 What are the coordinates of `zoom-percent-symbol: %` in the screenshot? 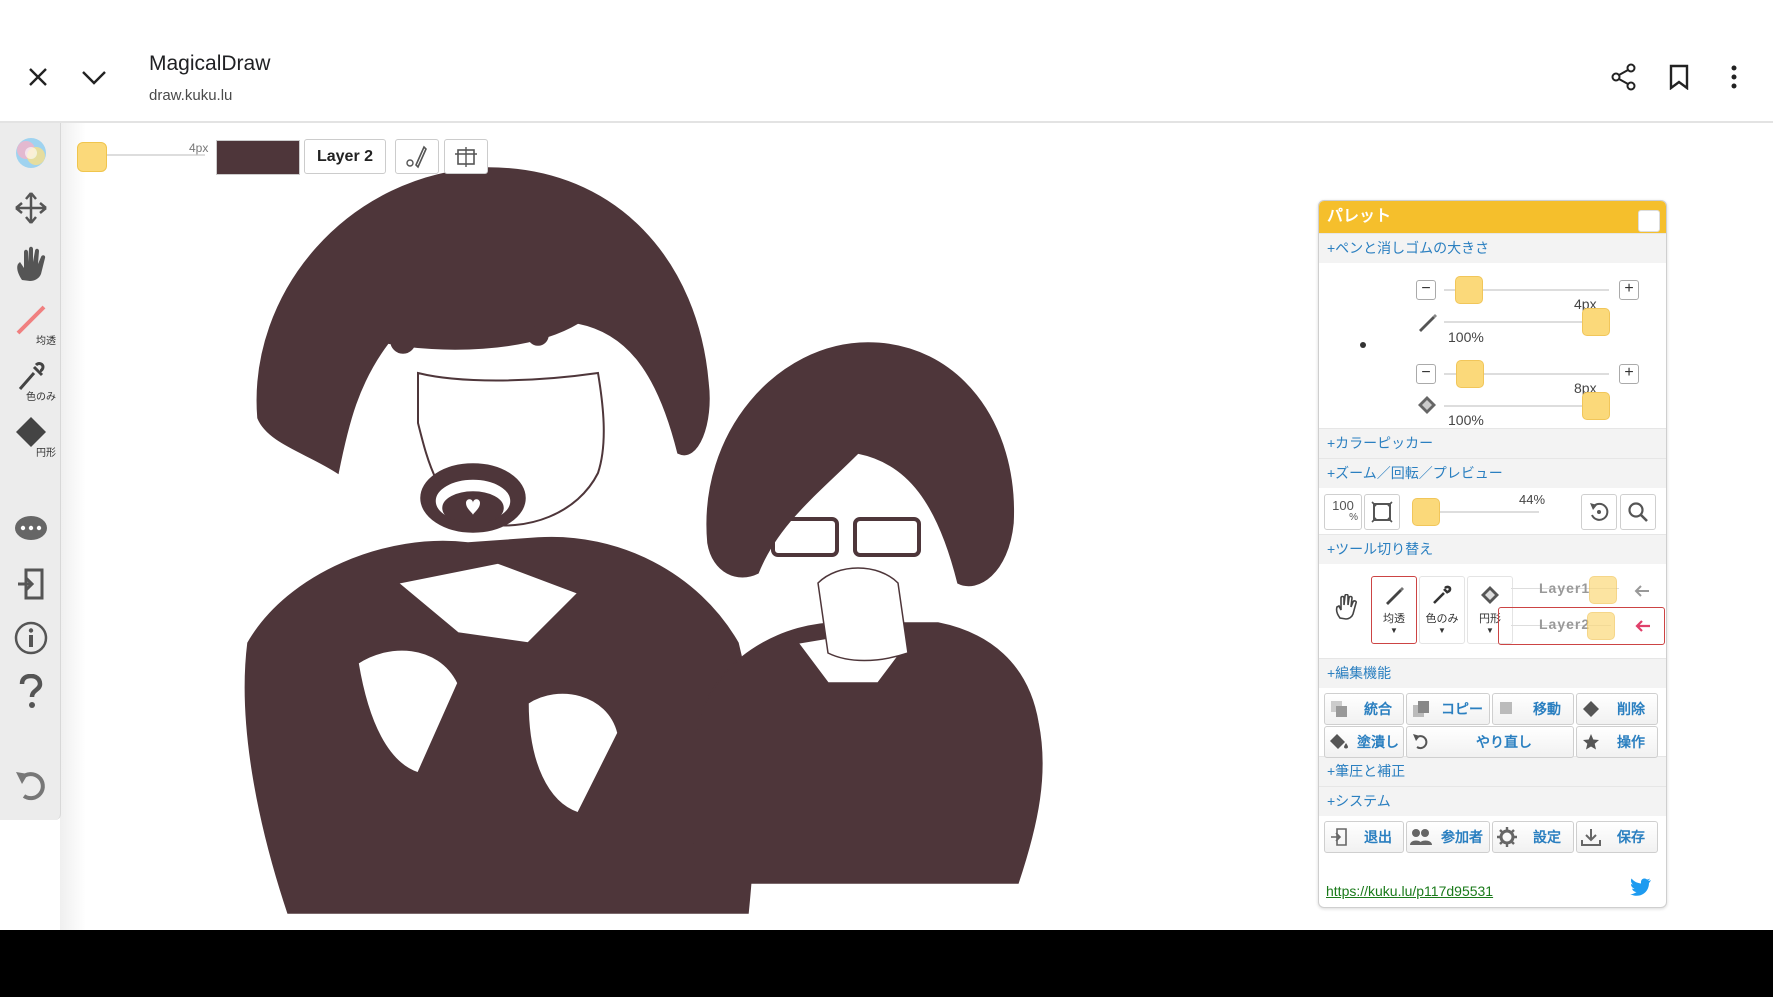 It's located at (1353, 517).